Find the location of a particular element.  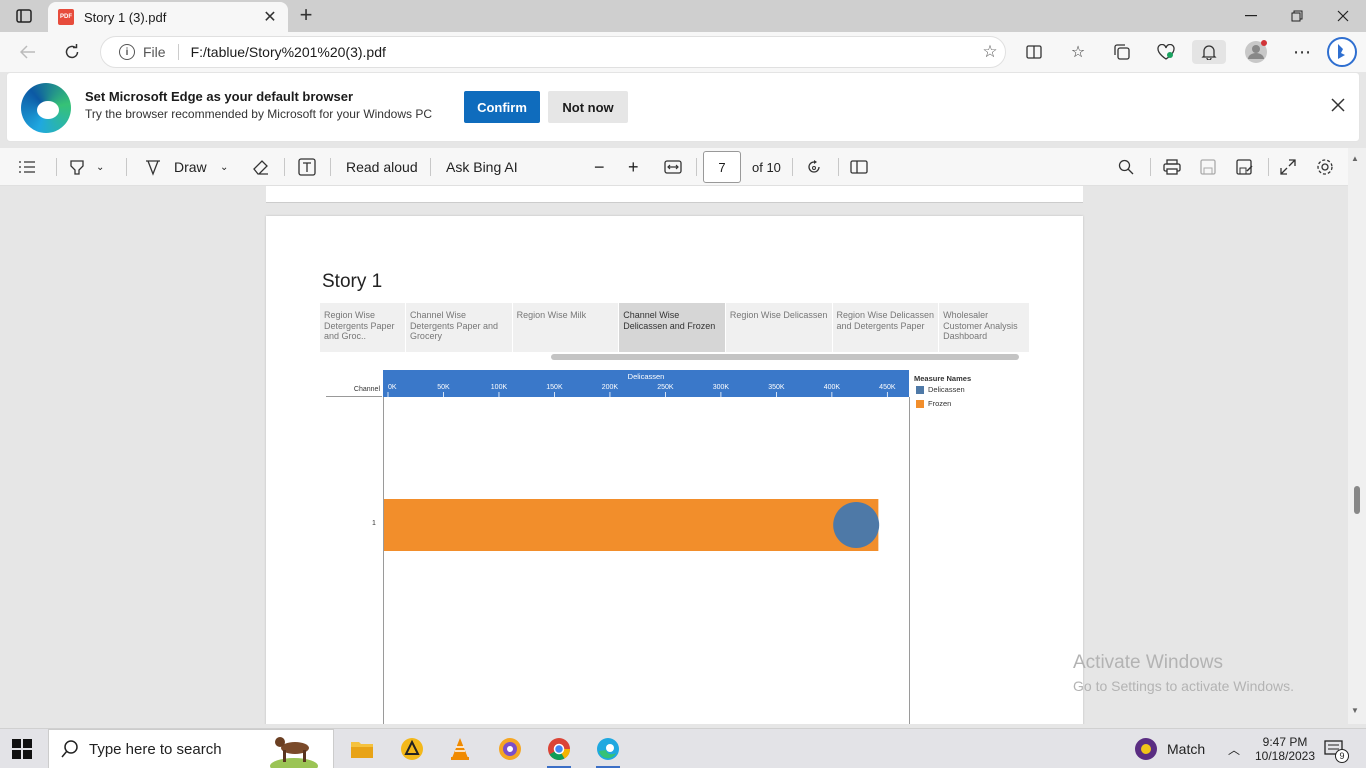

refresh-icon is located at coordinates (72, 52).